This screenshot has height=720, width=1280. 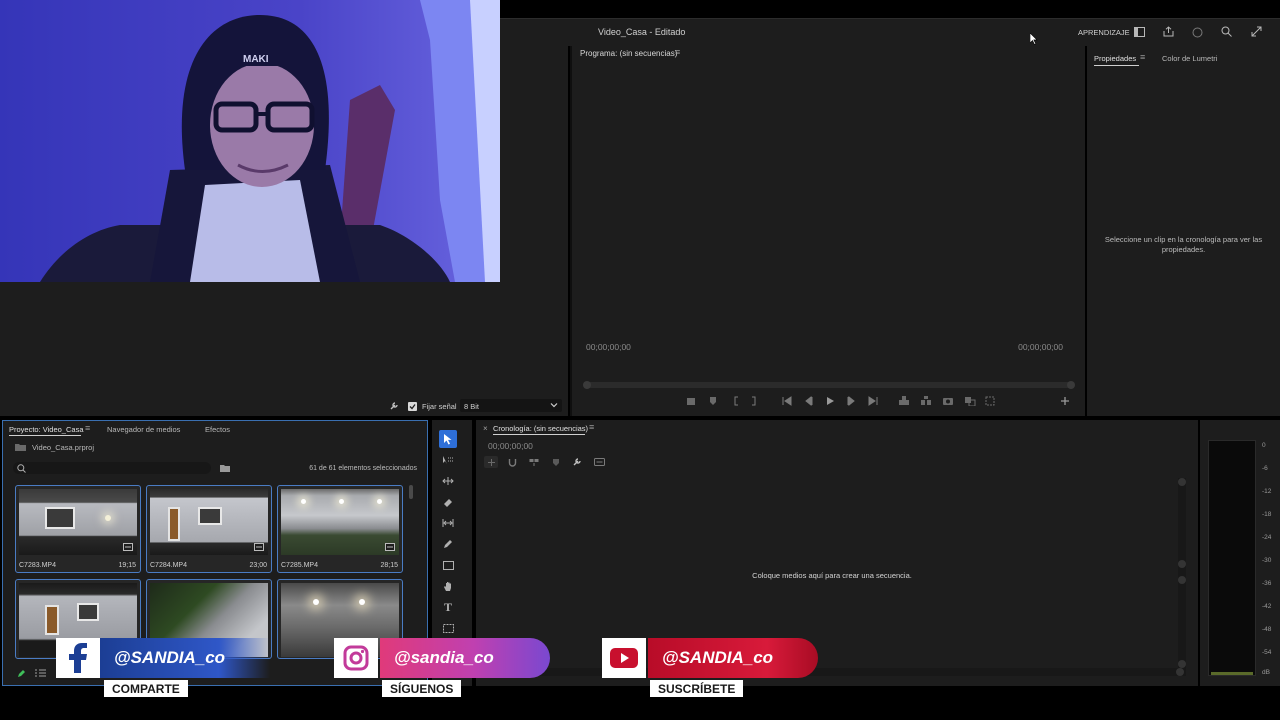 I want to click on scroll-handle-top, so click(x=1182, y=482).